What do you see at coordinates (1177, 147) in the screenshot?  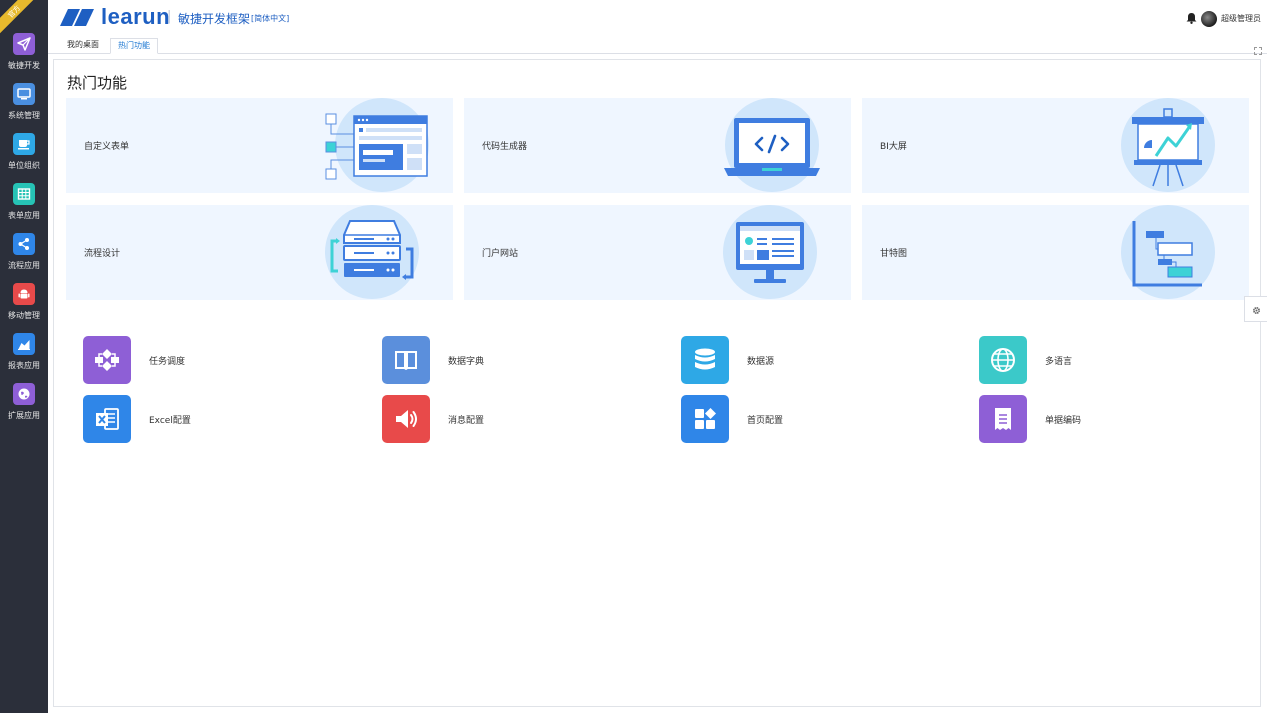 I see `presentation-board-illustration` at bounding box center [1177, 147].